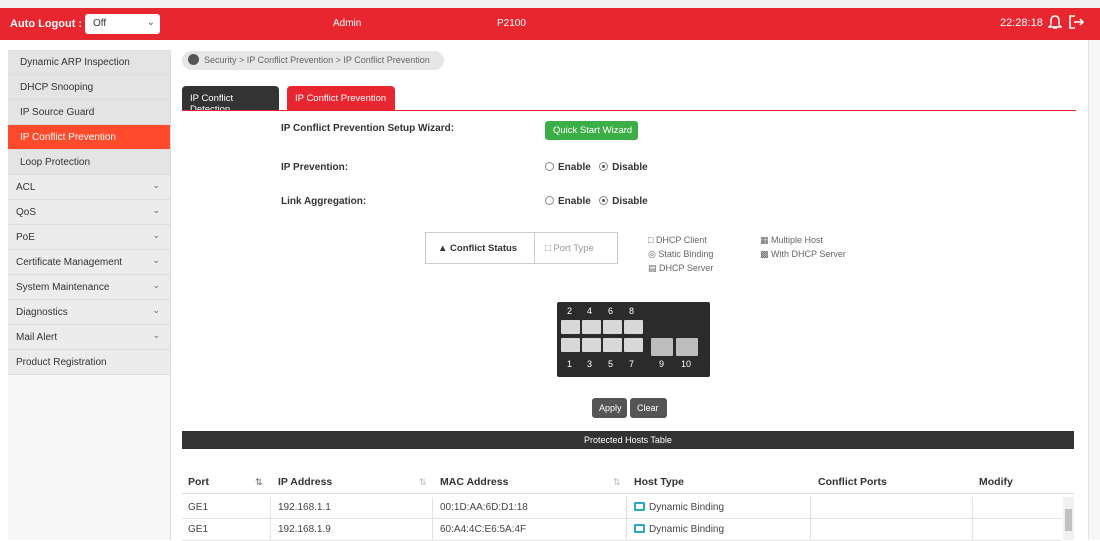 This screenshot has height=541, width=1100. I want to click on radio-selected-icon, so click(604, 200).